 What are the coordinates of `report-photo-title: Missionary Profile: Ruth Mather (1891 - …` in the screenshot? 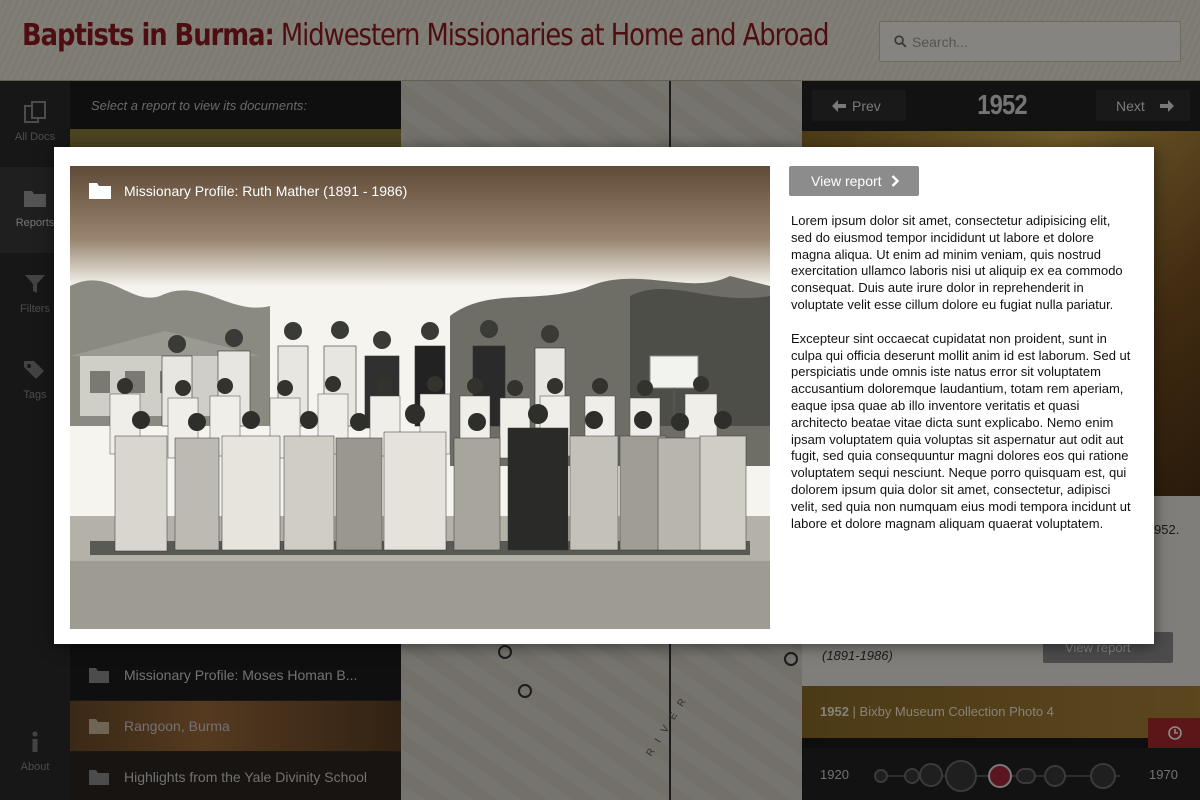 It's located at (266, 191).